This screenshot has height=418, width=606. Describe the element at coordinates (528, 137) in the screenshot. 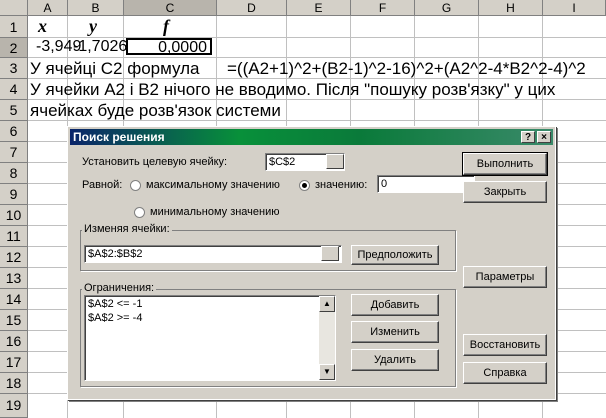

I see `help-icon: ?` at that location.